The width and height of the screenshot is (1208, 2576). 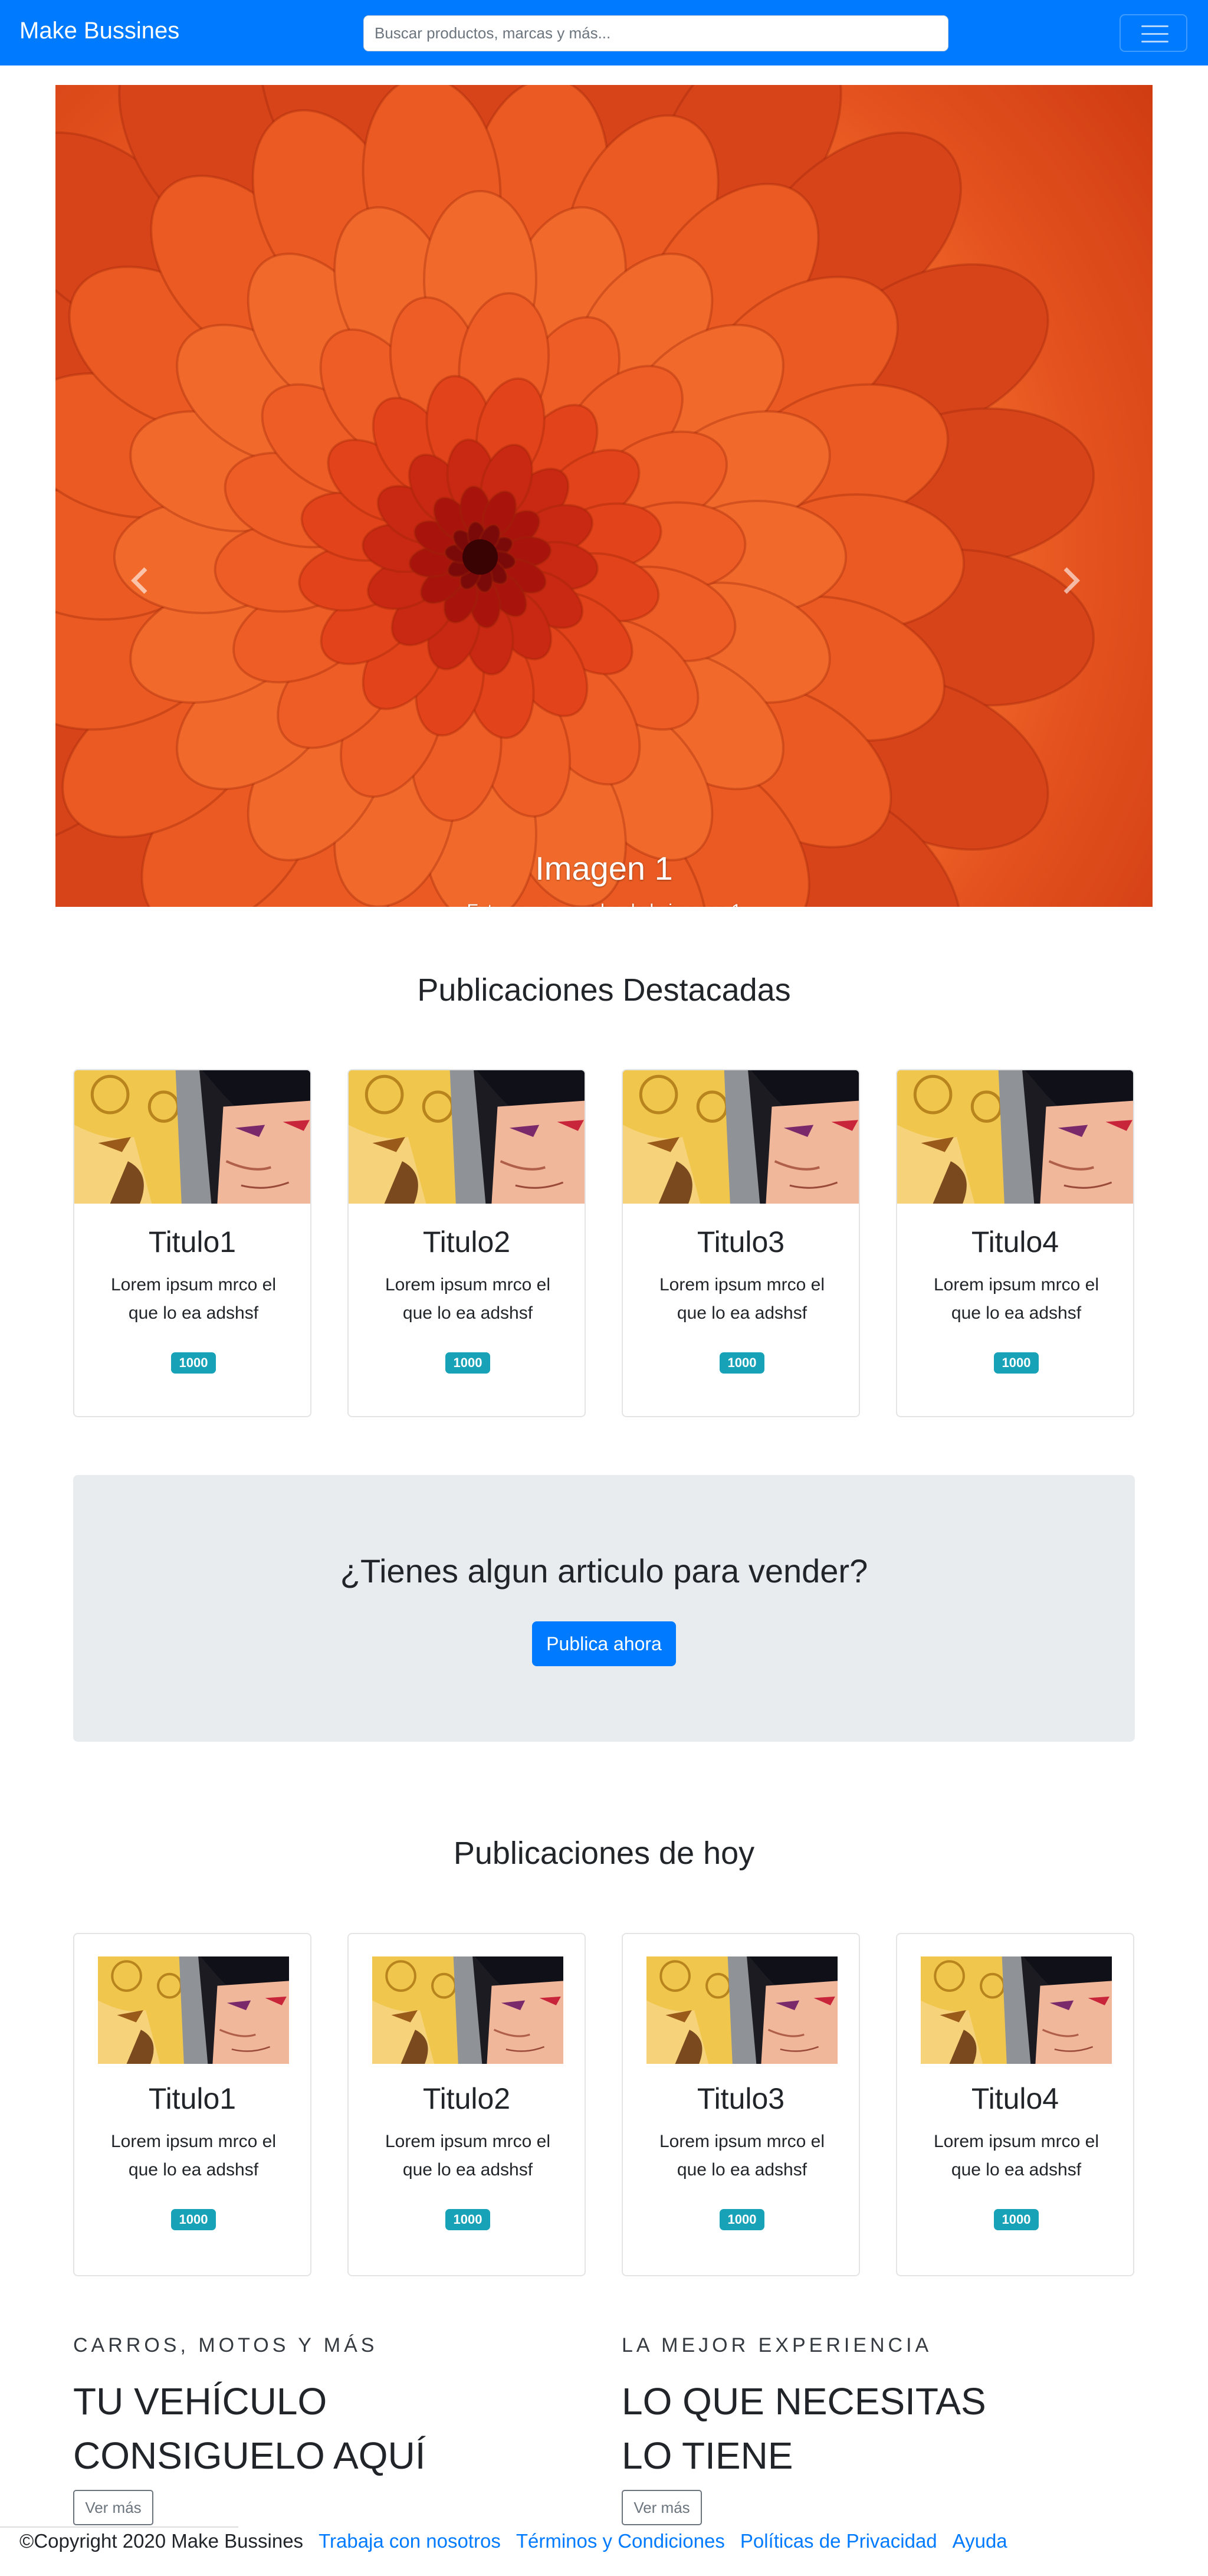 I want to click on footer-link-trabaja: Trabaja con nosotros, so click(x=410, y=2541).